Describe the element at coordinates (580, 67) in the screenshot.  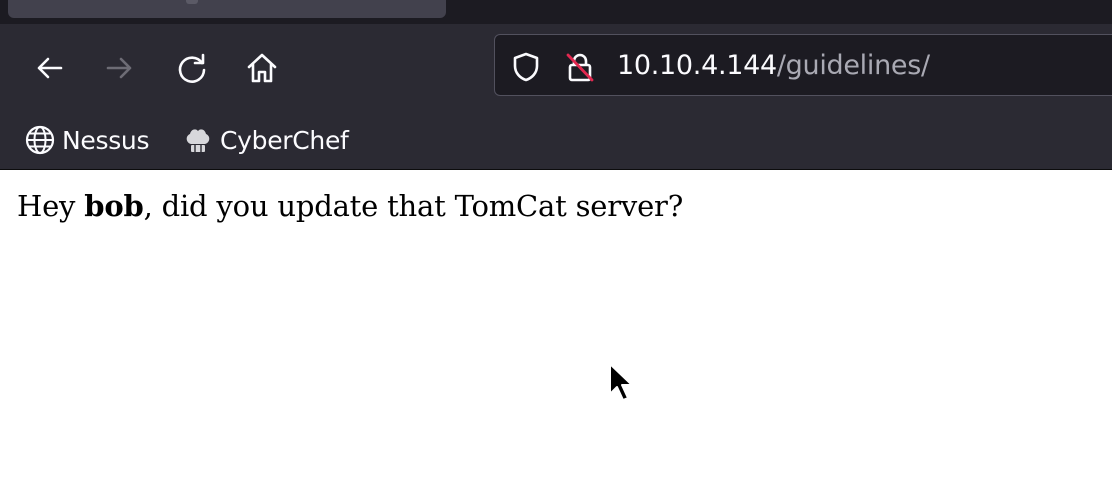
I see `insecure-lock-icon` at that location.